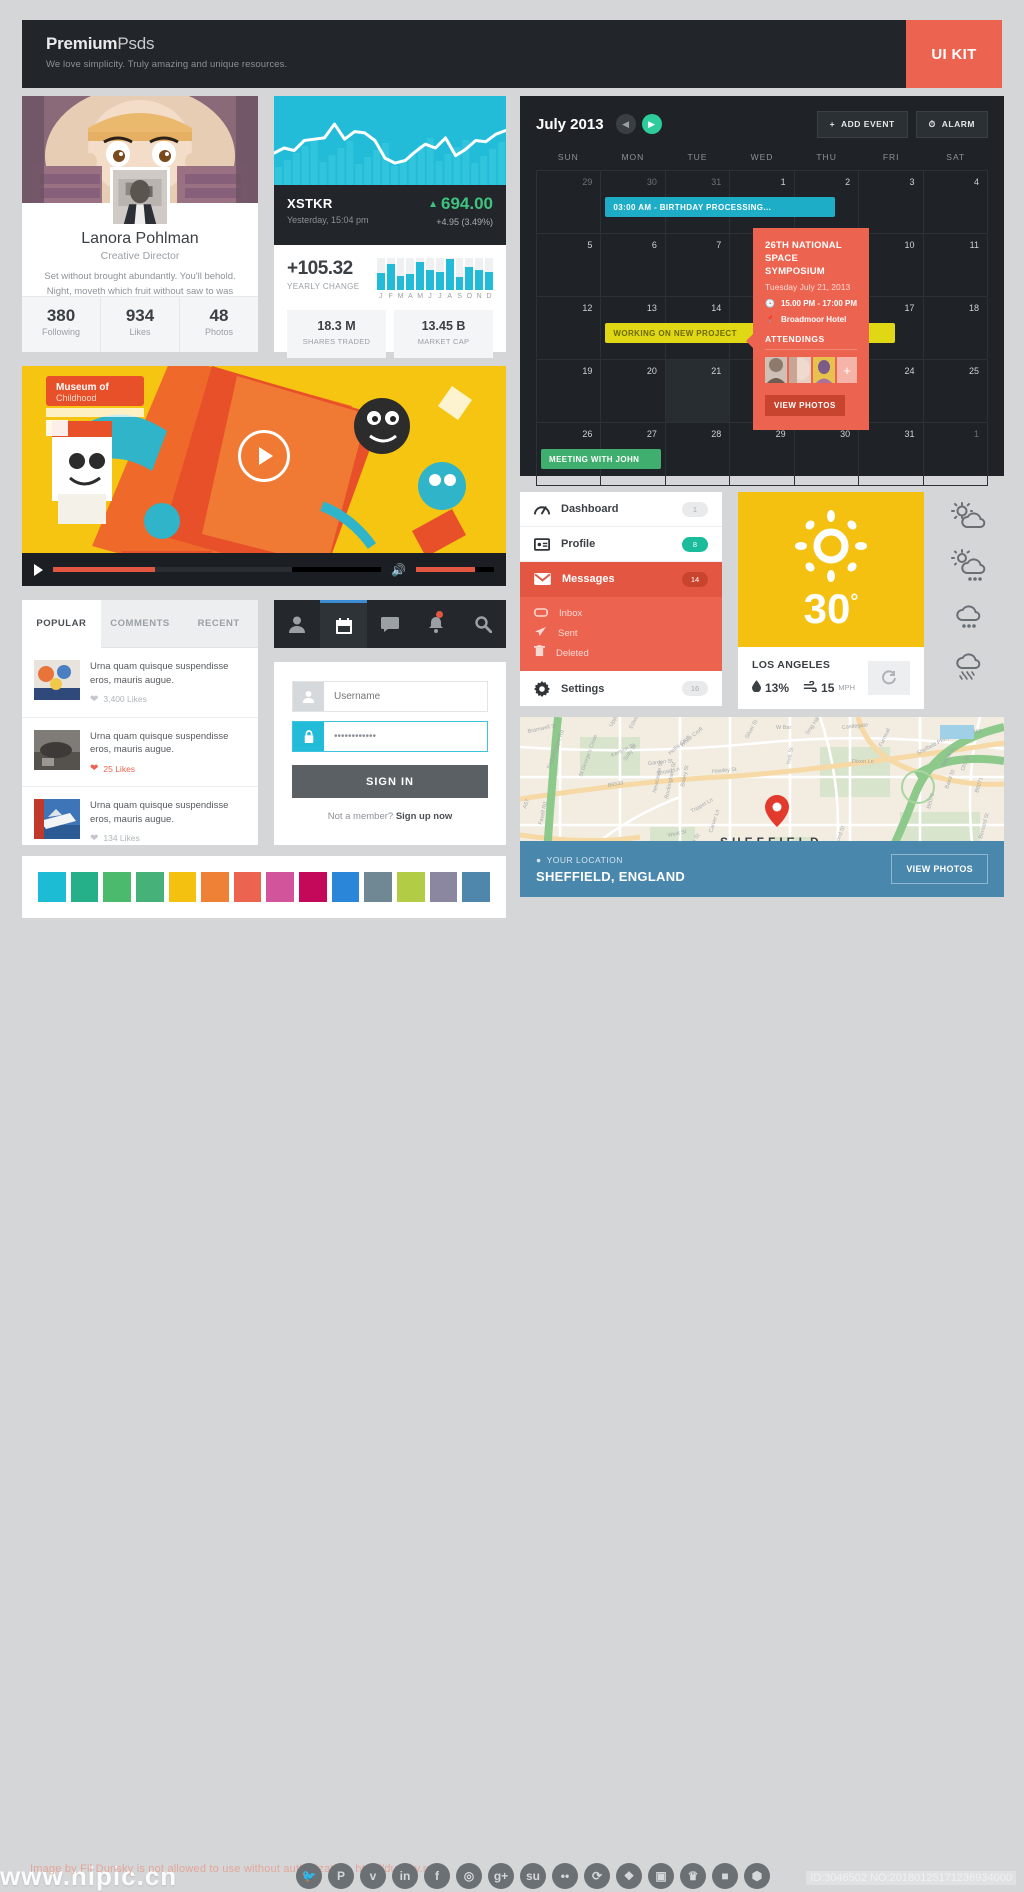  What do you see at coordinates (621, 633) in the screenshot?
I see `submenu-item-sent: Sent` at bounding box center [621, 633].